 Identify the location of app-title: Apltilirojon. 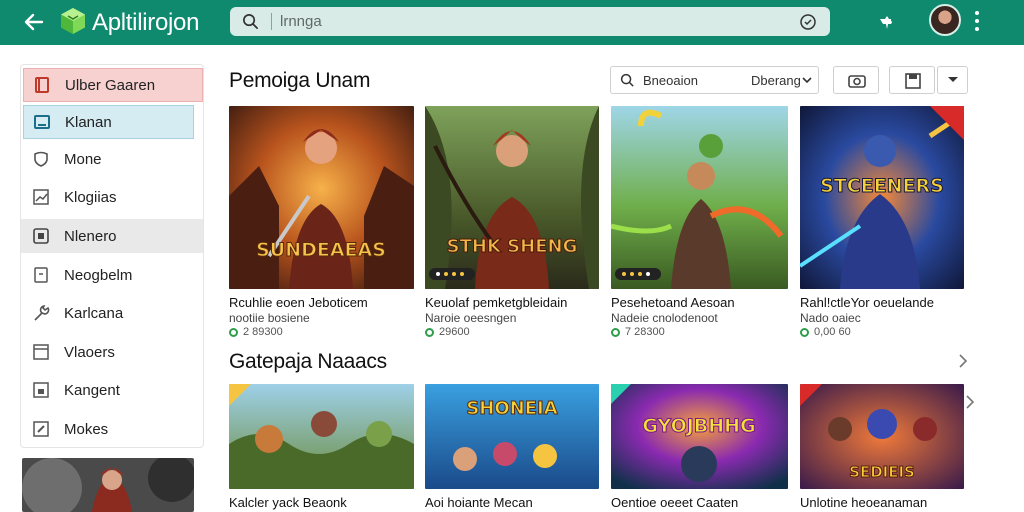
(146, 22).